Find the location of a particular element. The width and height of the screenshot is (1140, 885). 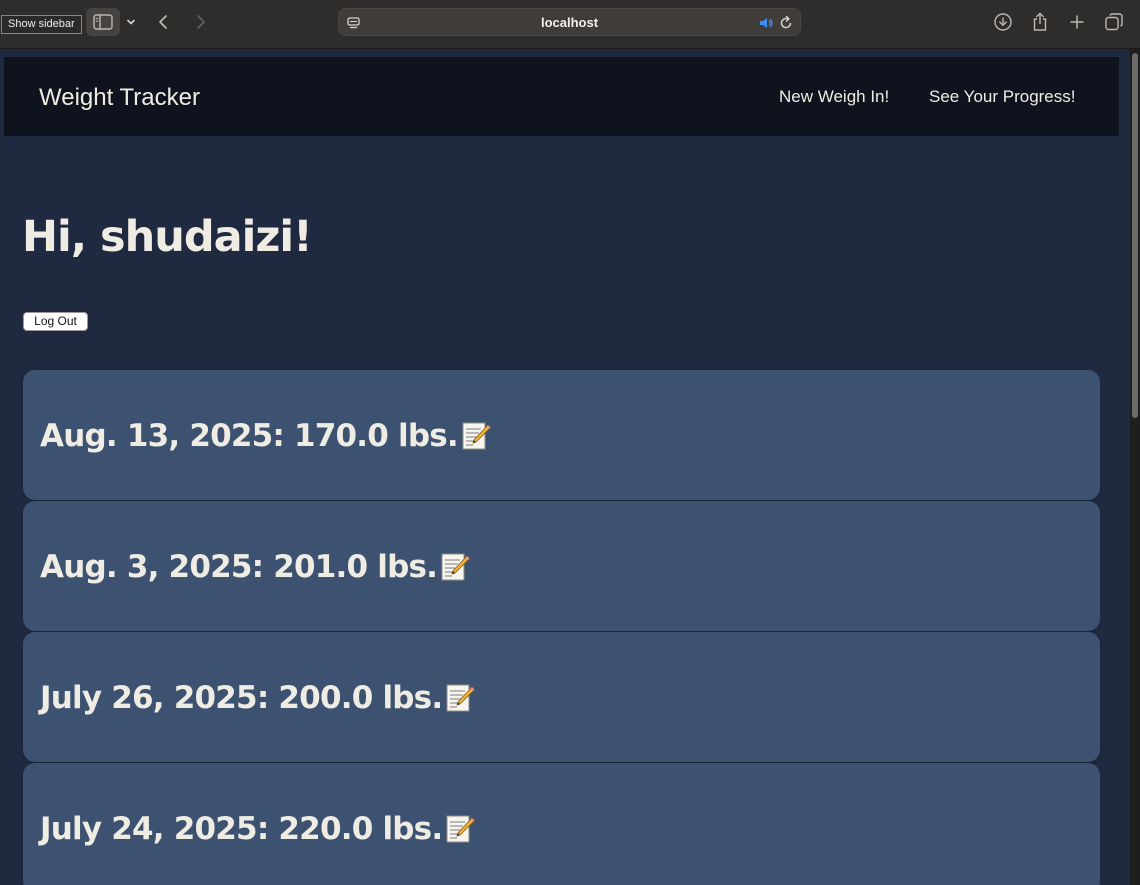

new-tab-button is located at coordinates (1077, 22).